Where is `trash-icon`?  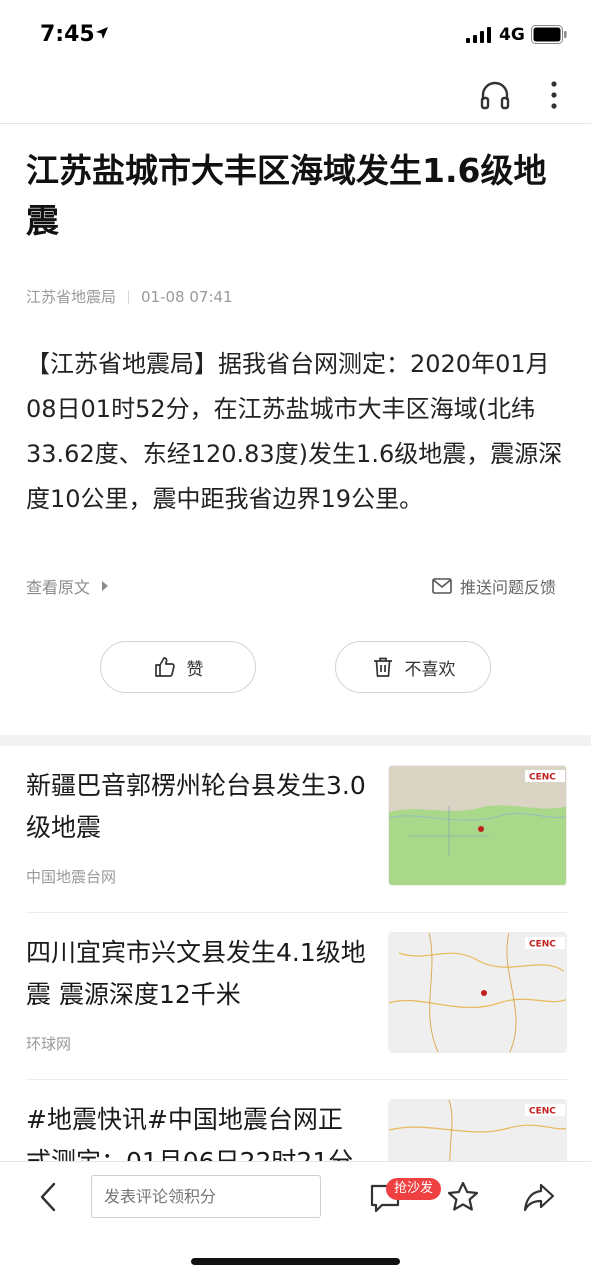
trash-icon is located at coordinates (382, 667).